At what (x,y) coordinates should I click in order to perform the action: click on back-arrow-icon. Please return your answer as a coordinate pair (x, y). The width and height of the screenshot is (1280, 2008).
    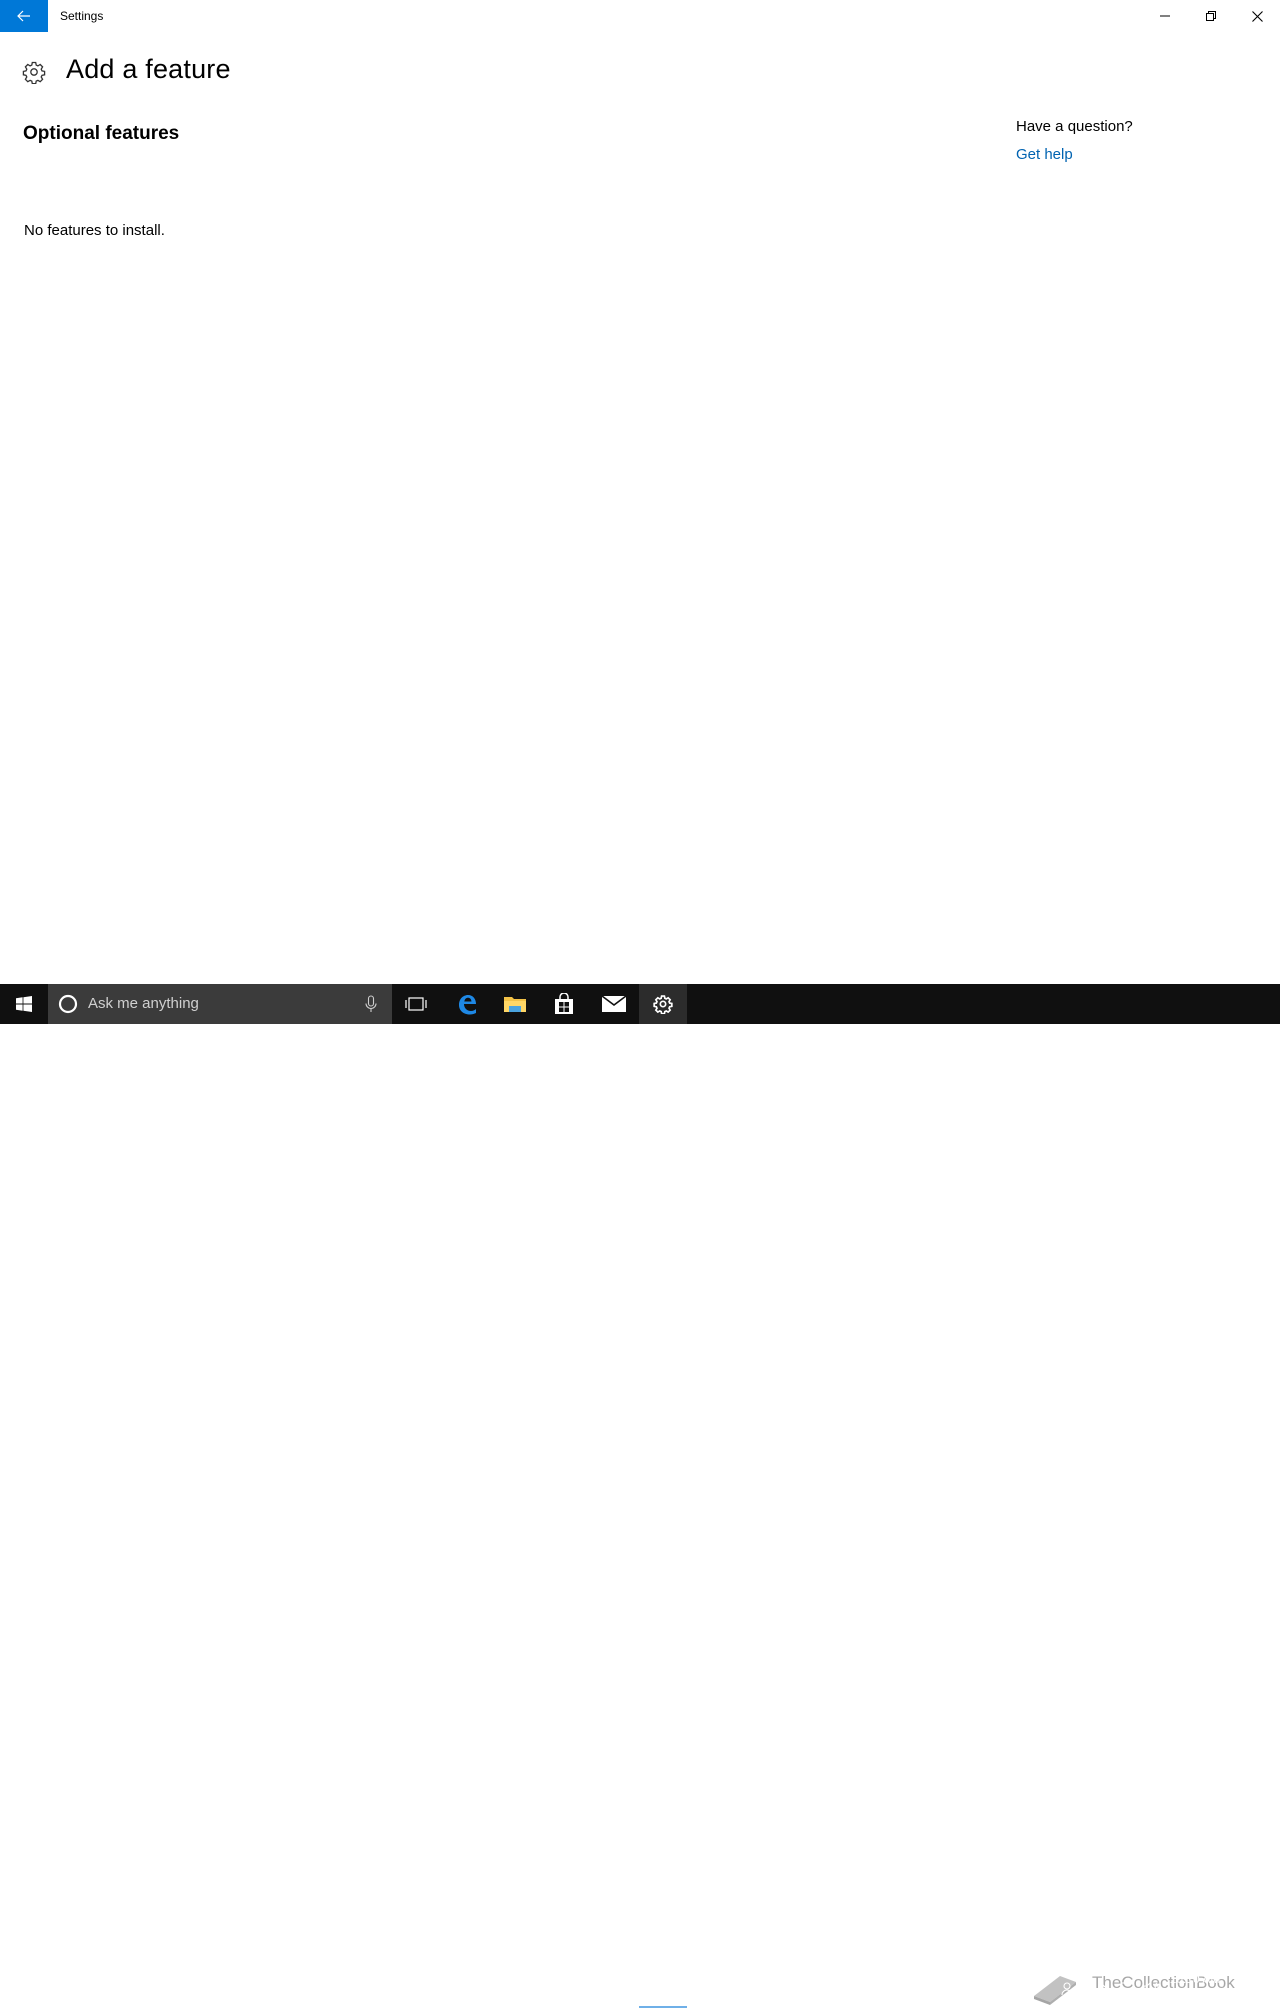
    Looking at the image, I should click on (23, 16).